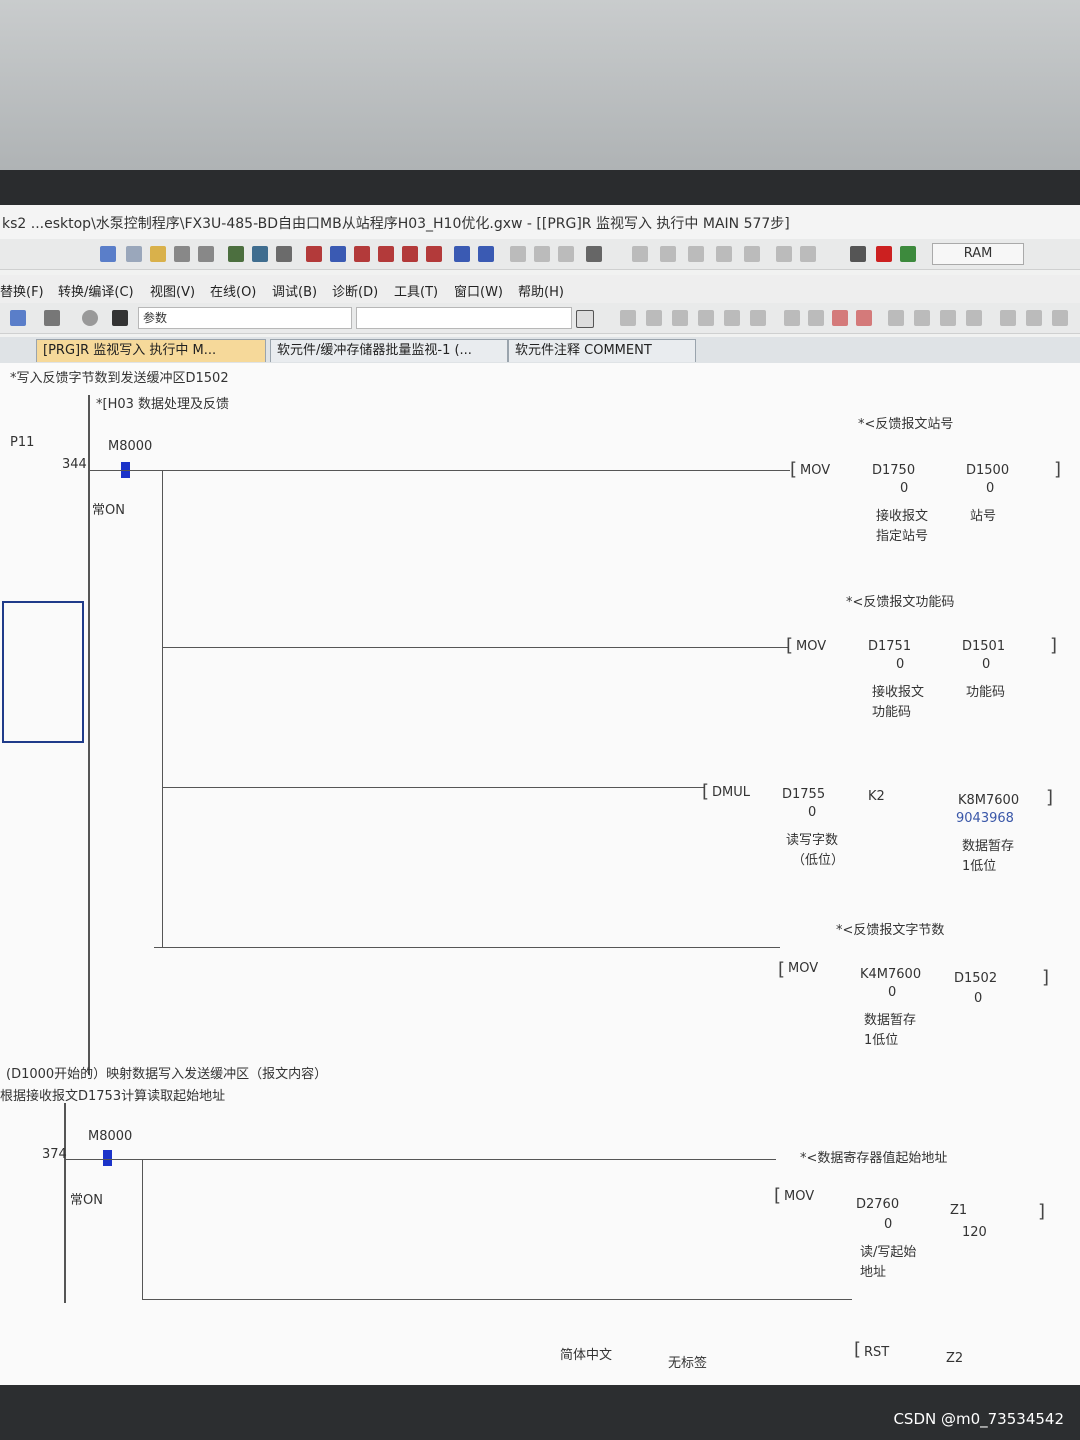 This screenshot has height=1440, width=1080. What do you see at coordinates (113, 1096) in the screenshot?
I see `block2-comment2: 根据接收报文D1753计算读取起始地址` at bounding box center [113, 1096].